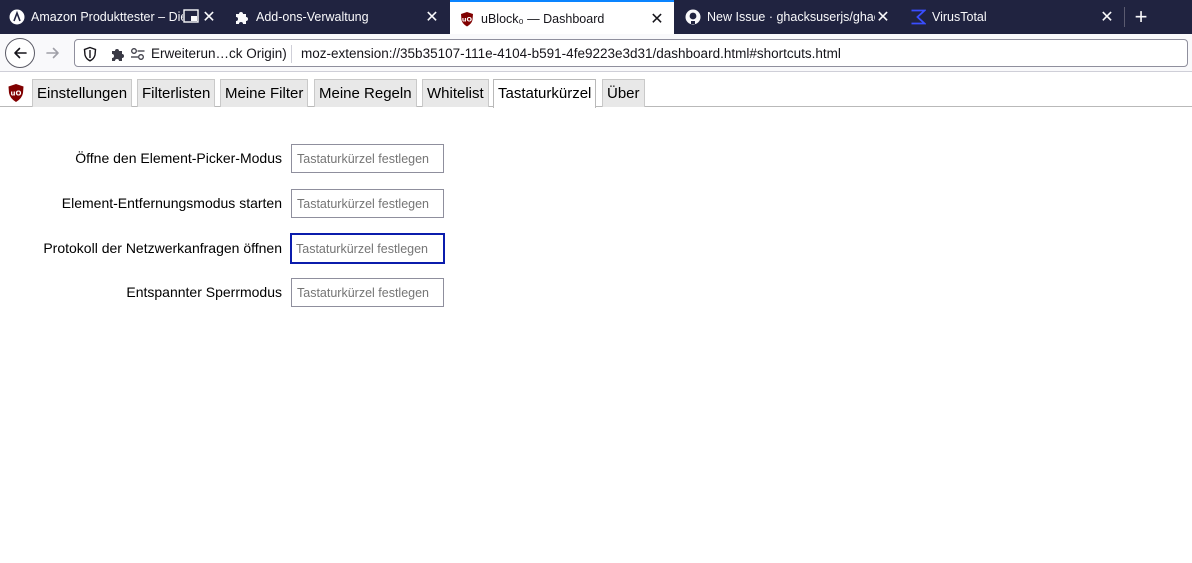  I want to click on browser-tab-ublock-dashboard: uO uBlock₀ — Dashboard ✕, so click(562, 17).